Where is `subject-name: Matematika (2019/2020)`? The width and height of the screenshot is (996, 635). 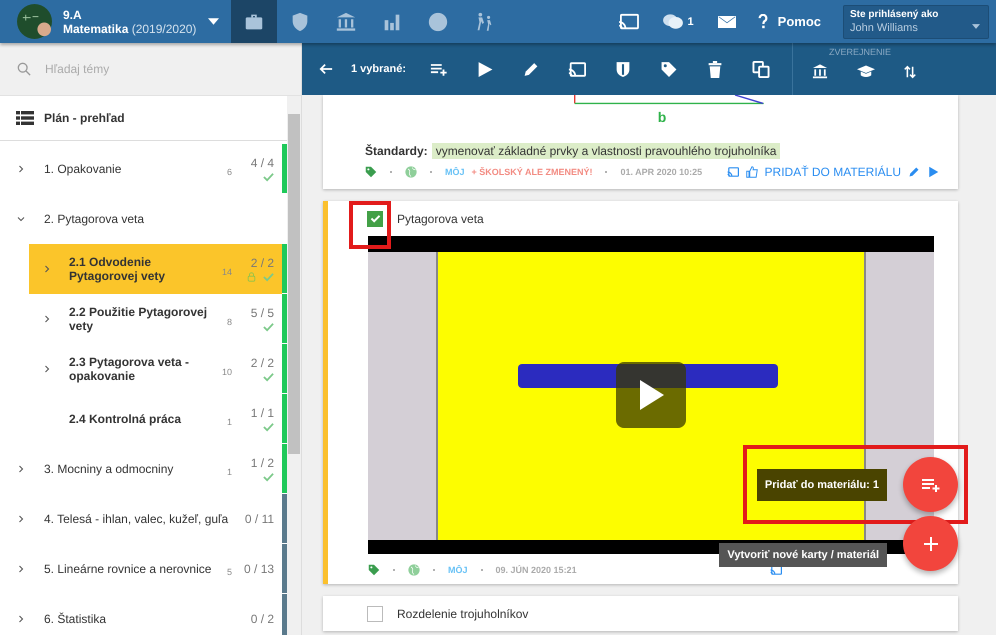
subject-name: Matematika (2019/2020) is located at coordinates (129, 29).